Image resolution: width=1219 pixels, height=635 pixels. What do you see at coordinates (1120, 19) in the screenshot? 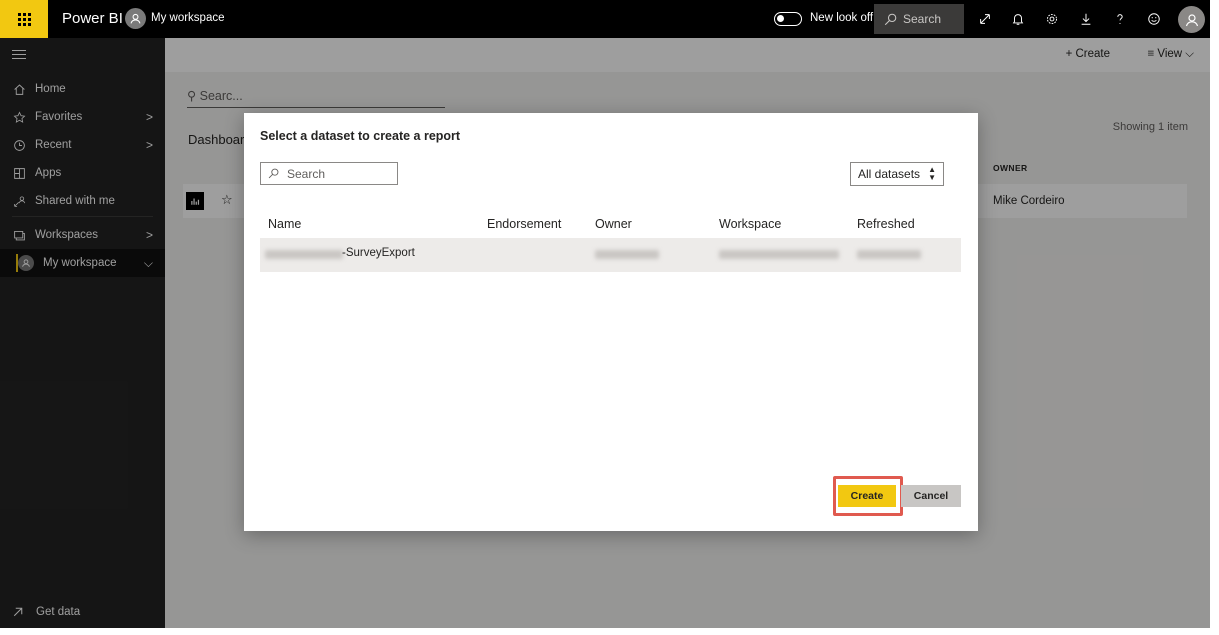
I see `help-icon` at bounding box center [1120, 19].